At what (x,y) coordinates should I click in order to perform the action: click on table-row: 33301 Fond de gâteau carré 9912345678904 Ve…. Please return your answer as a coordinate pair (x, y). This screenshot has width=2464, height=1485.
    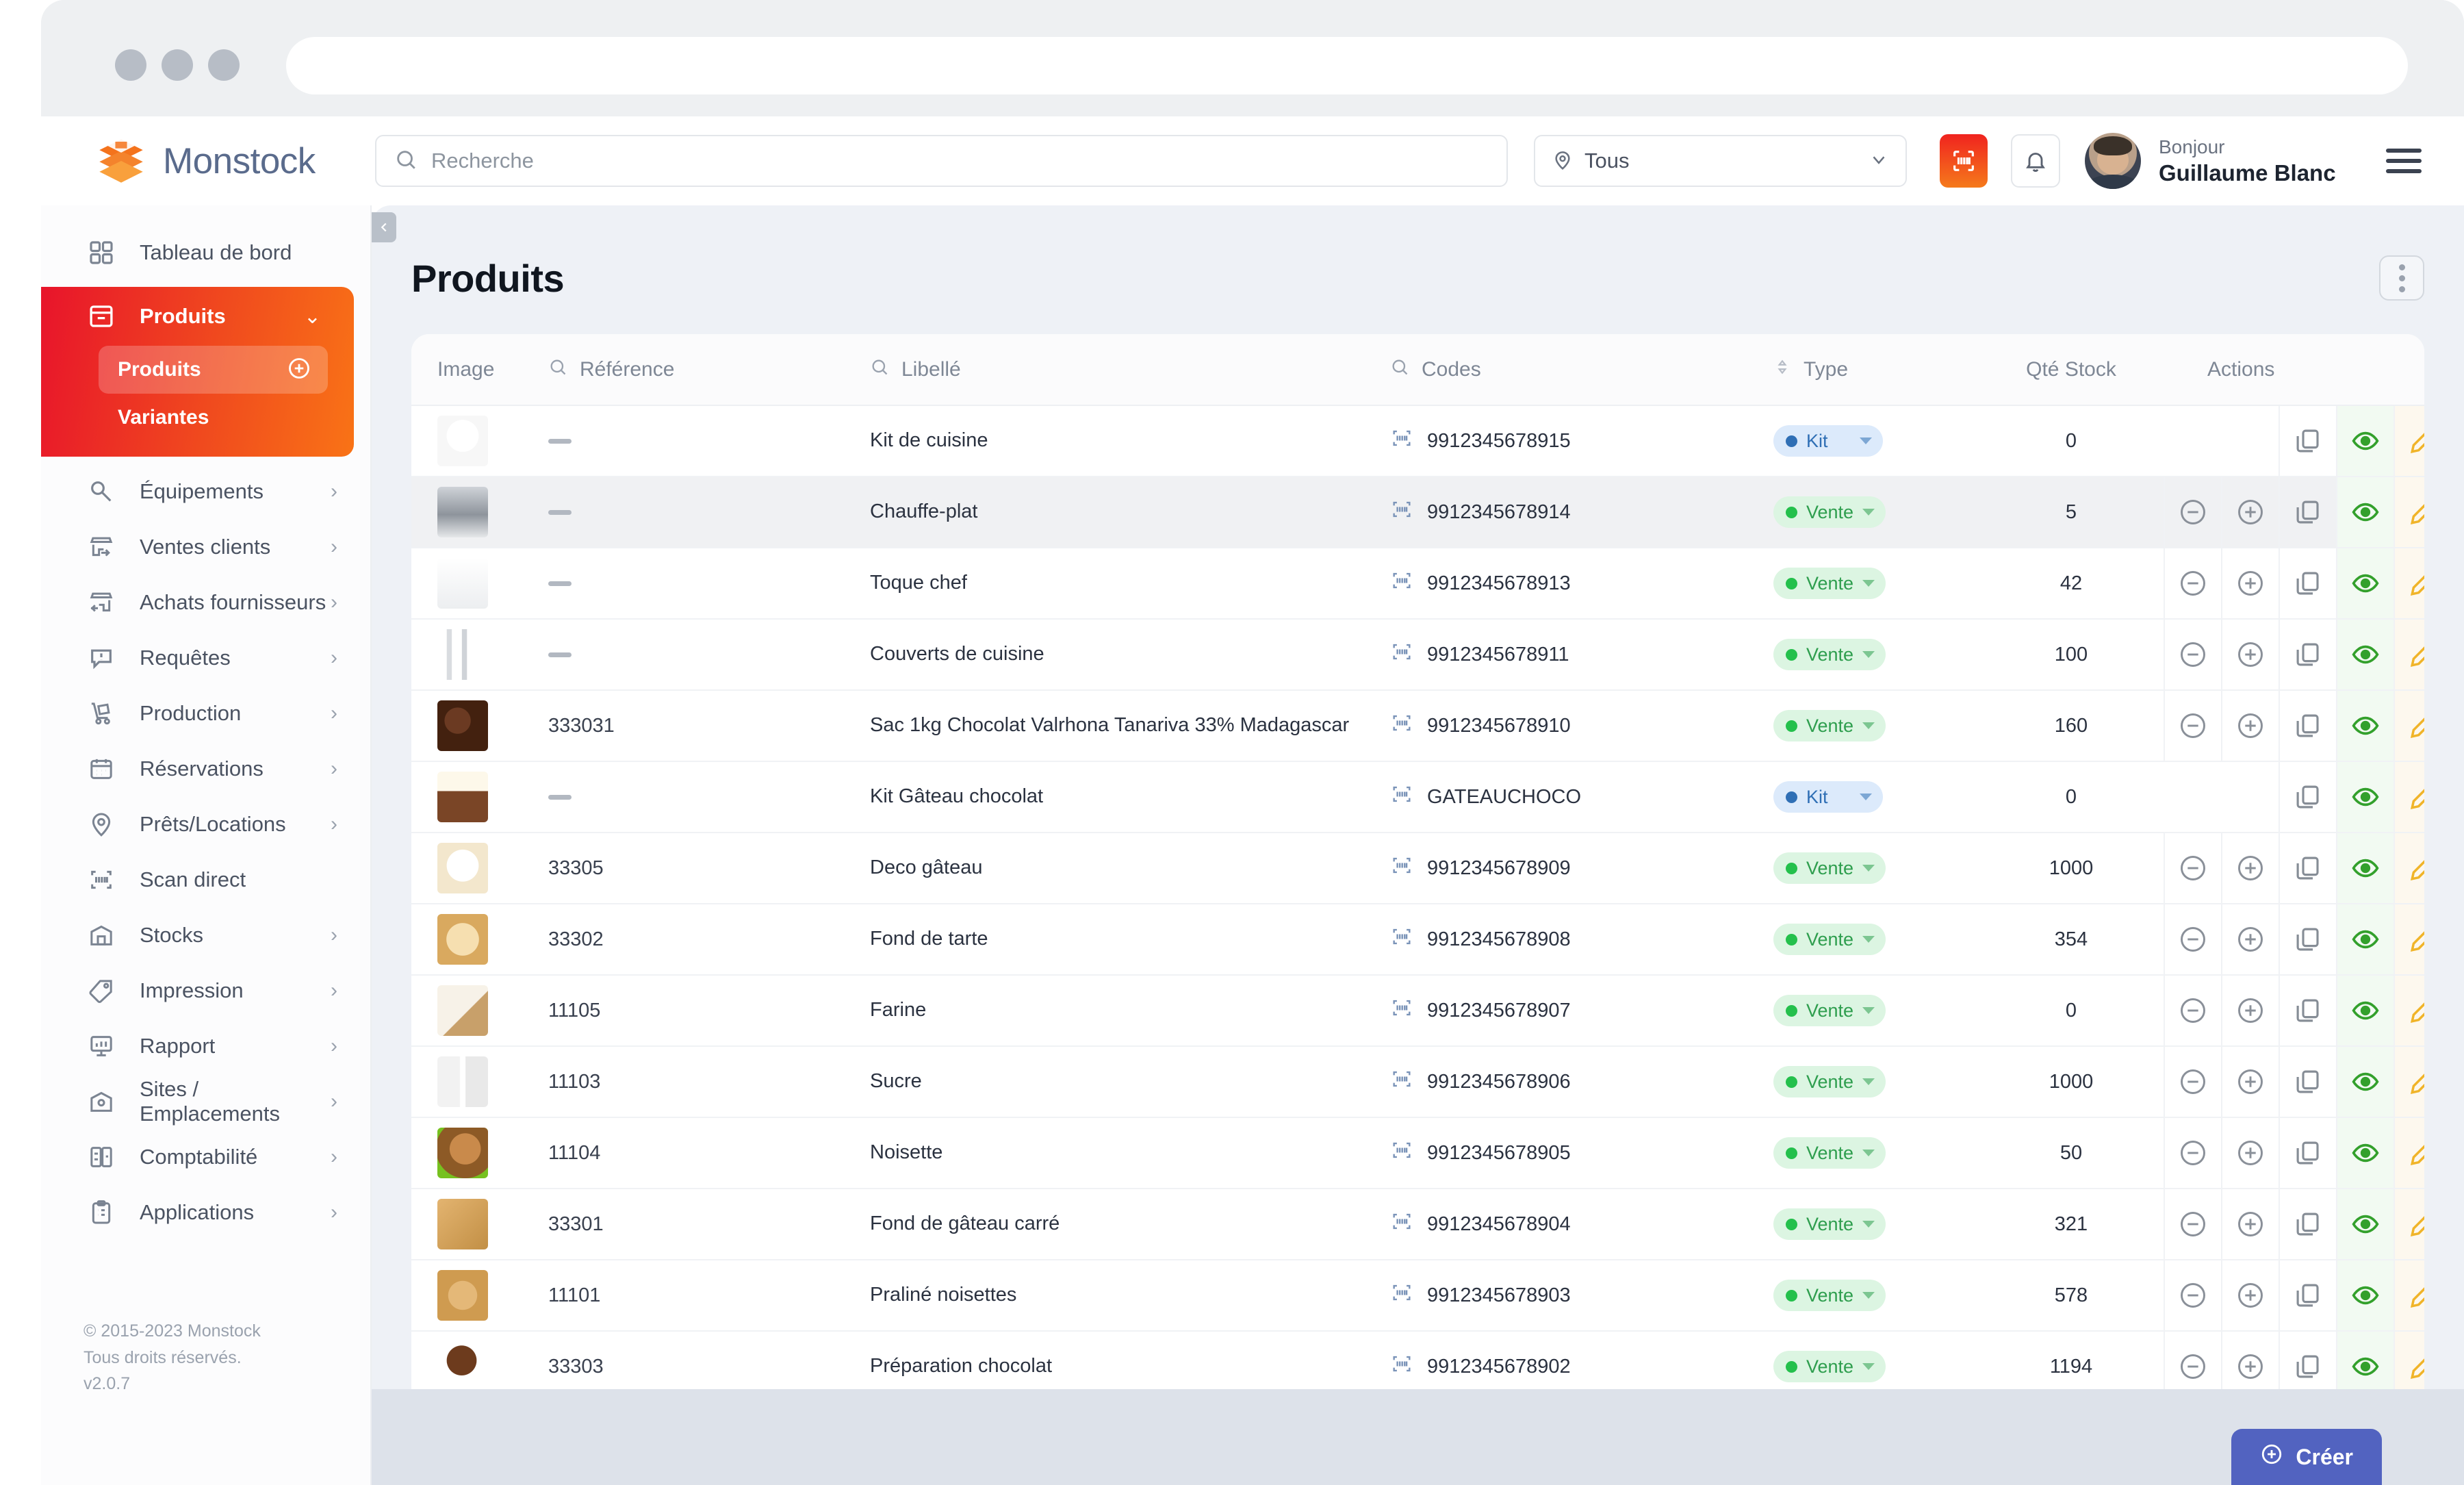
    Looking at the image, I should click on (1417, 1224).